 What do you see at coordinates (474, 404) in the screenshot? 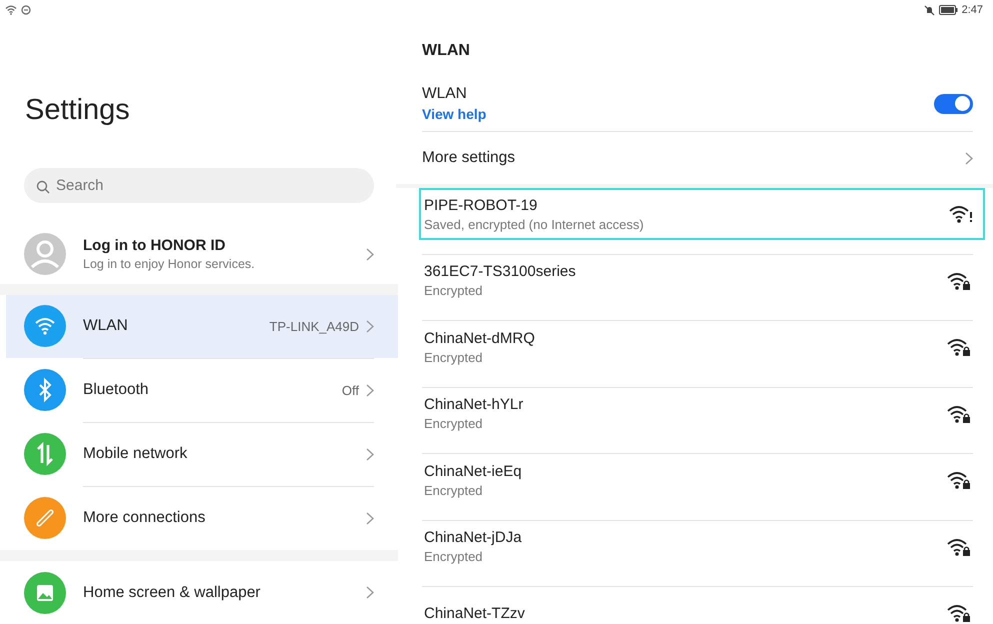
I see `network-name: ChinaNet-hYLr` at bounding box center [474, 404].